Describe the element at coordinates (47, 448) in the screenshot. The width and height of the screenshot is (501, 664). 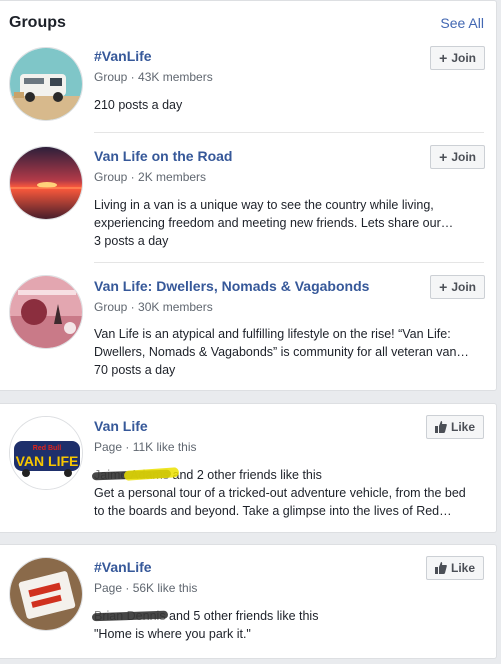
I see `logo-top-text: Red Bull` at that location.